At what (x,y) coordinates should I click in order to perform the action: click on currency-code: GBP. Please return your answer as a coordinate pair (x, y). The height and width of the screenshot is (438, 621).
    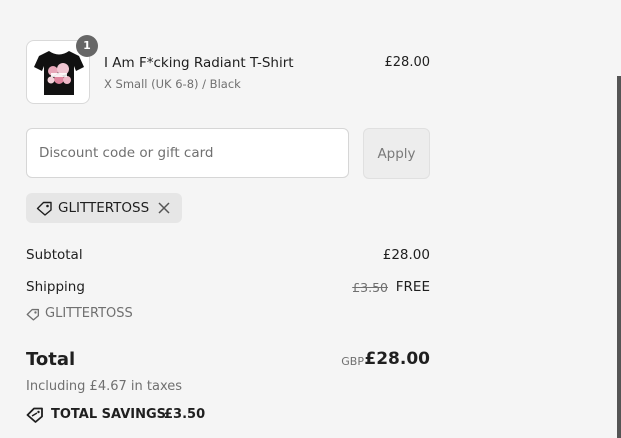
    Looking at the image, I should click on (352, 361).